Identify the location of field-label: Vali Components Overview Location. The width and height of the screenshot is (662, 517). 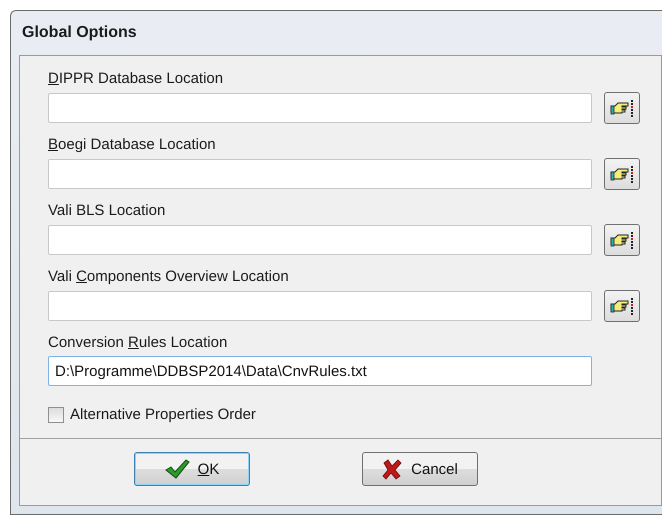
(168, 277).